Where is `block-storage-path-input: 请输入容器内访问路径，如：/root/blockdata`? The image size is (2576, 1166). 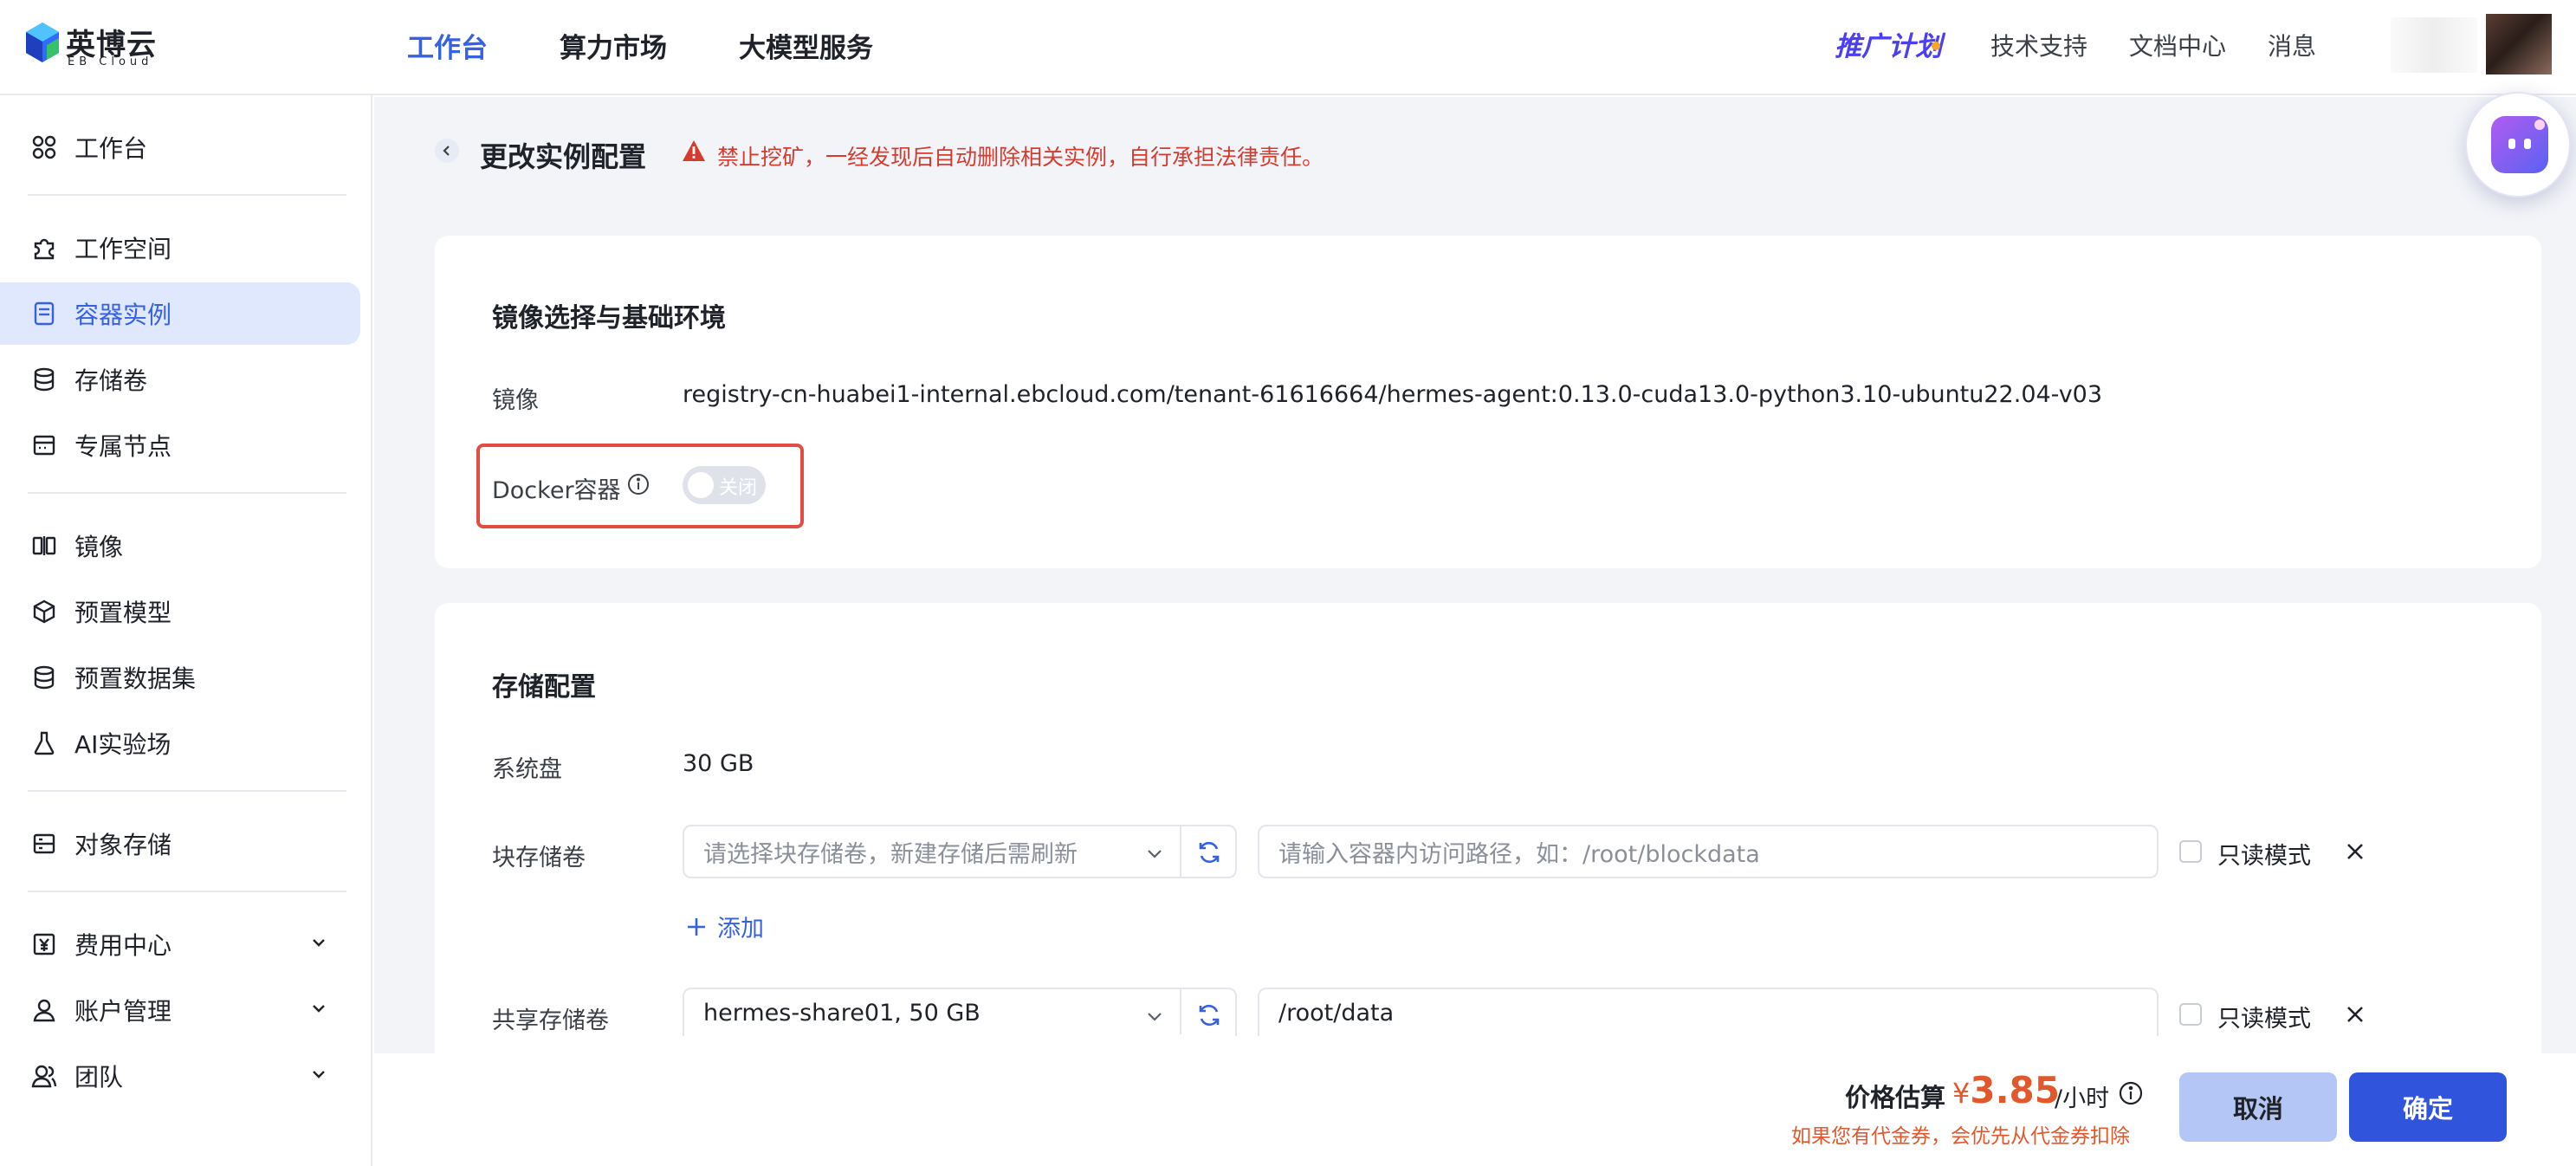
block-storage-path-input: 请输入容器内访问路径，如：/root/blockdata is located at coordinates (1708, 852).